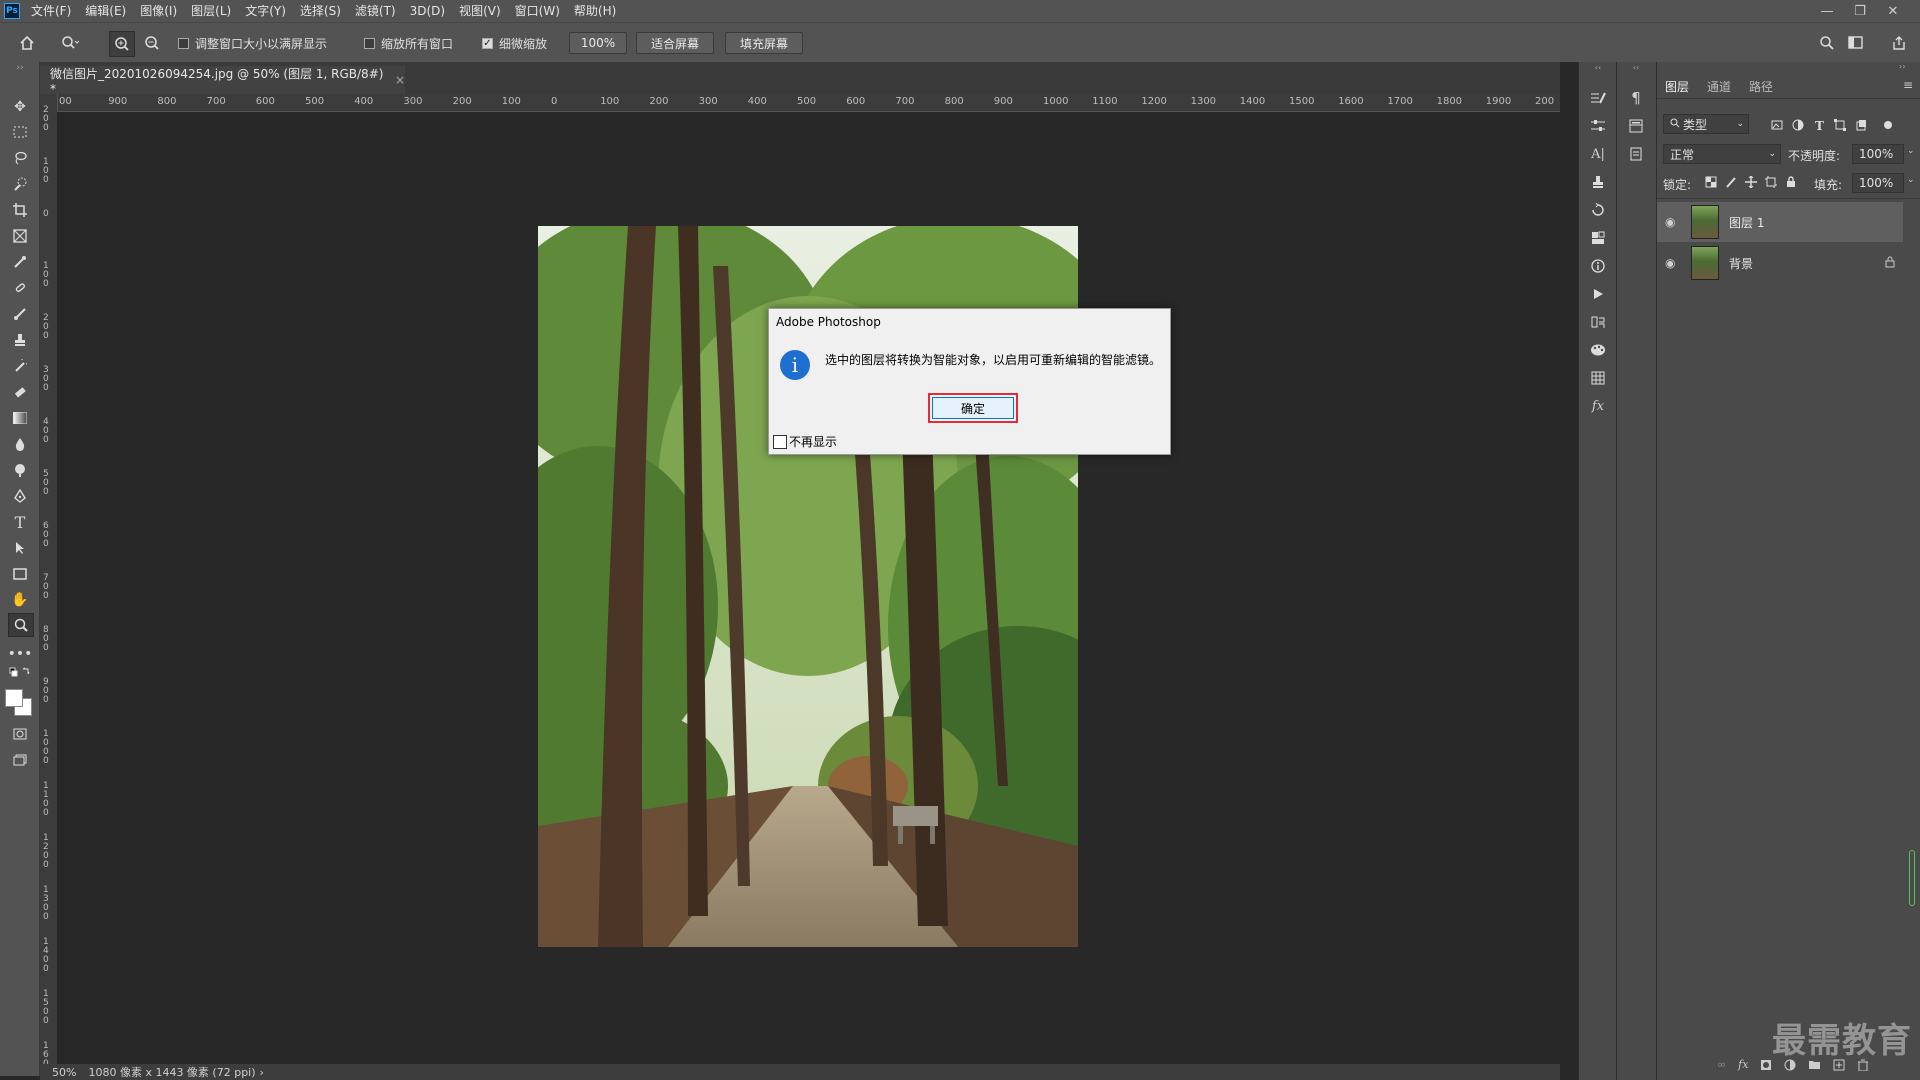 This screenshot has width=1920, height=1080. What do you see at coordinates (595, 11) in the screenshot?
I see `menu-help: 帮助(H)` at bounding box center [595, 11].